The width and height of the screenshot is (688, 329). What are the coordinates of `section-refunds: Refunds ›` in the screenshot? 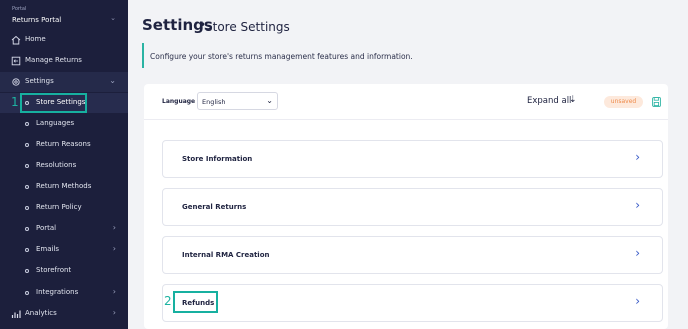 It's located at (412, 303).